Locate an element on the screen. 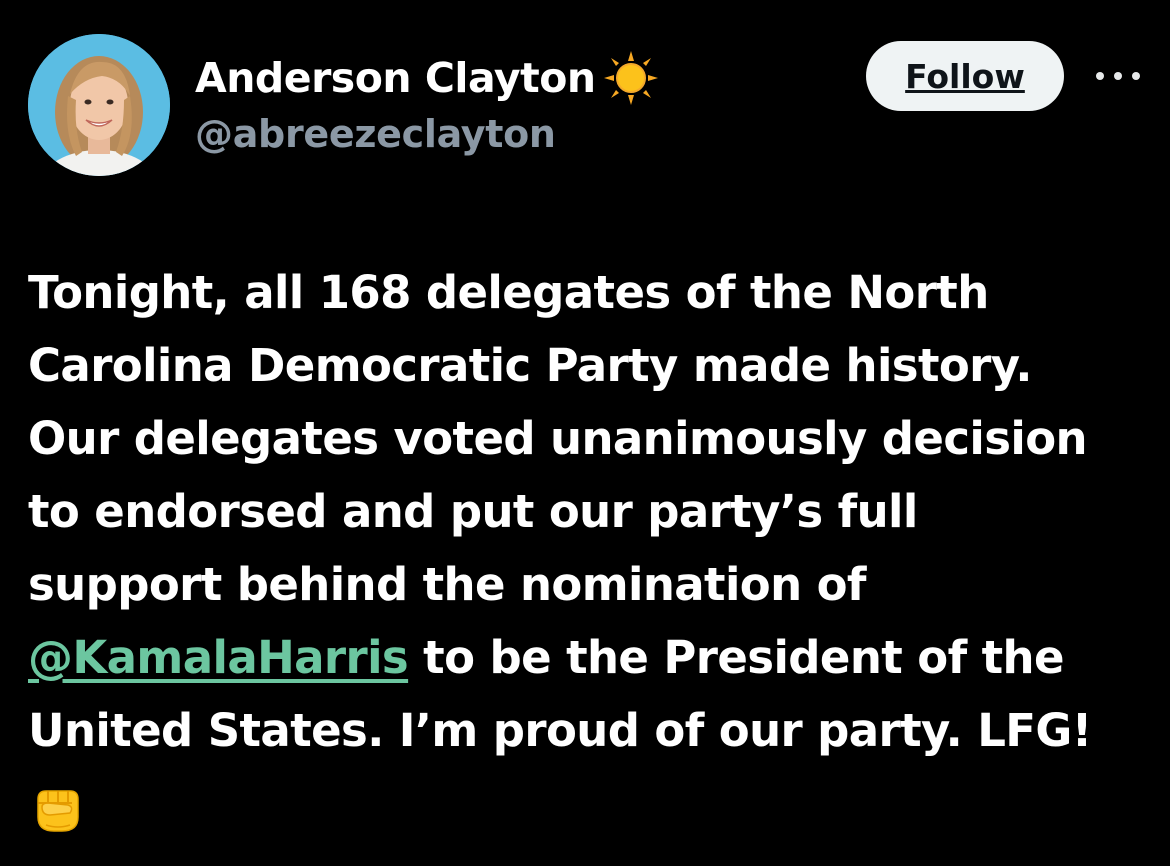 This screenshot has width=1170, height=866. tweet-line: Carolina Democratic Party made history. is located at coordinates (530, 365).